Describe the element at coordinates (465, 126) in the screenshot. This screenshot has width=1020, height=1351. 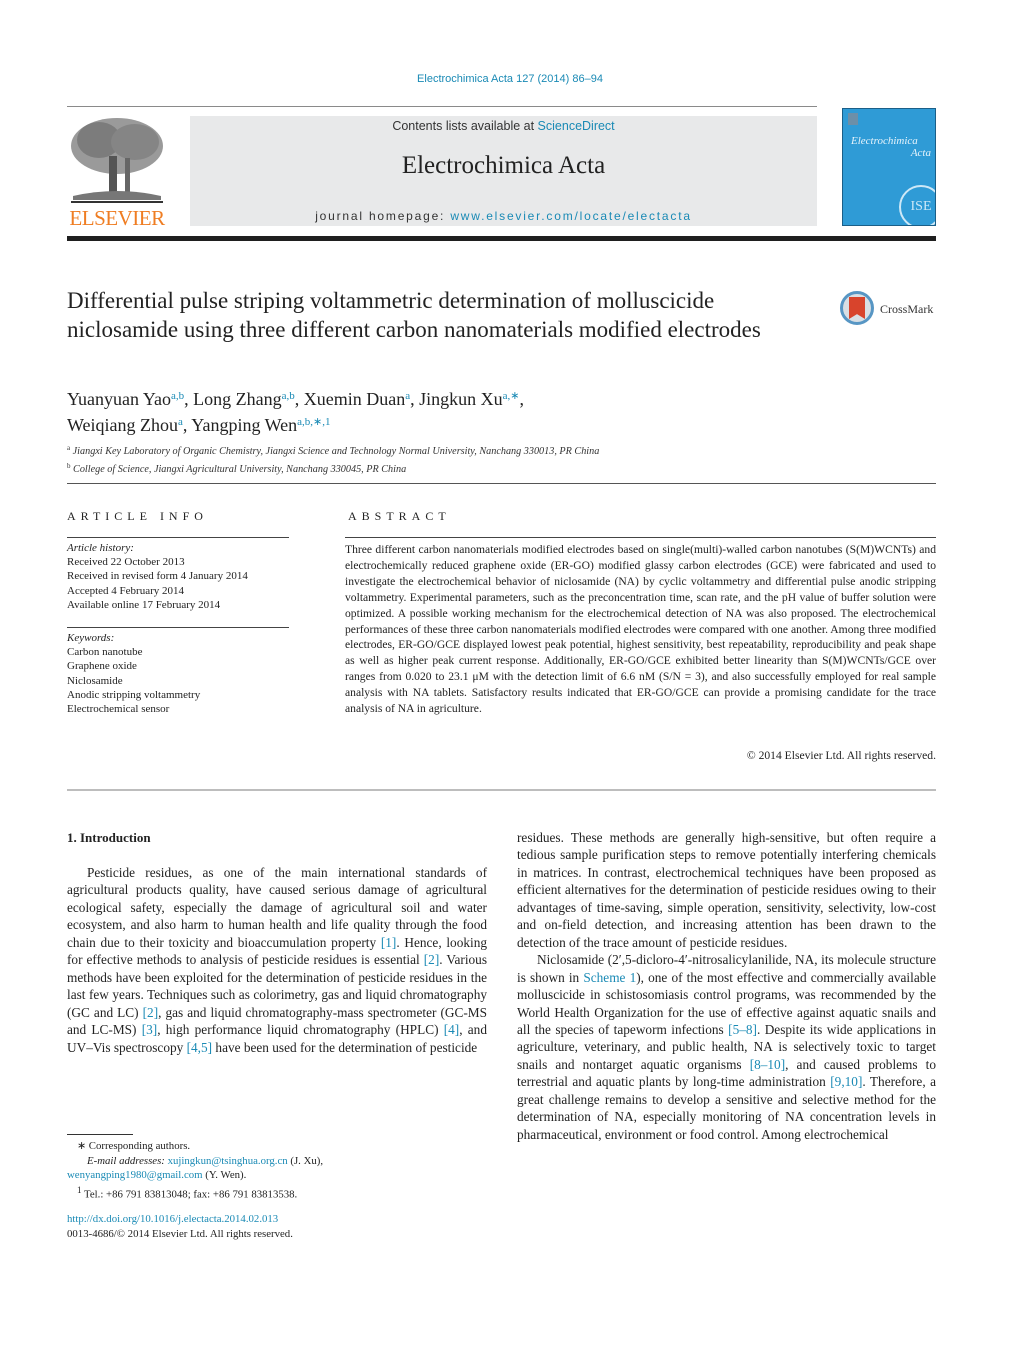
I see `contents-prefix: Contents lists available at` at that location.